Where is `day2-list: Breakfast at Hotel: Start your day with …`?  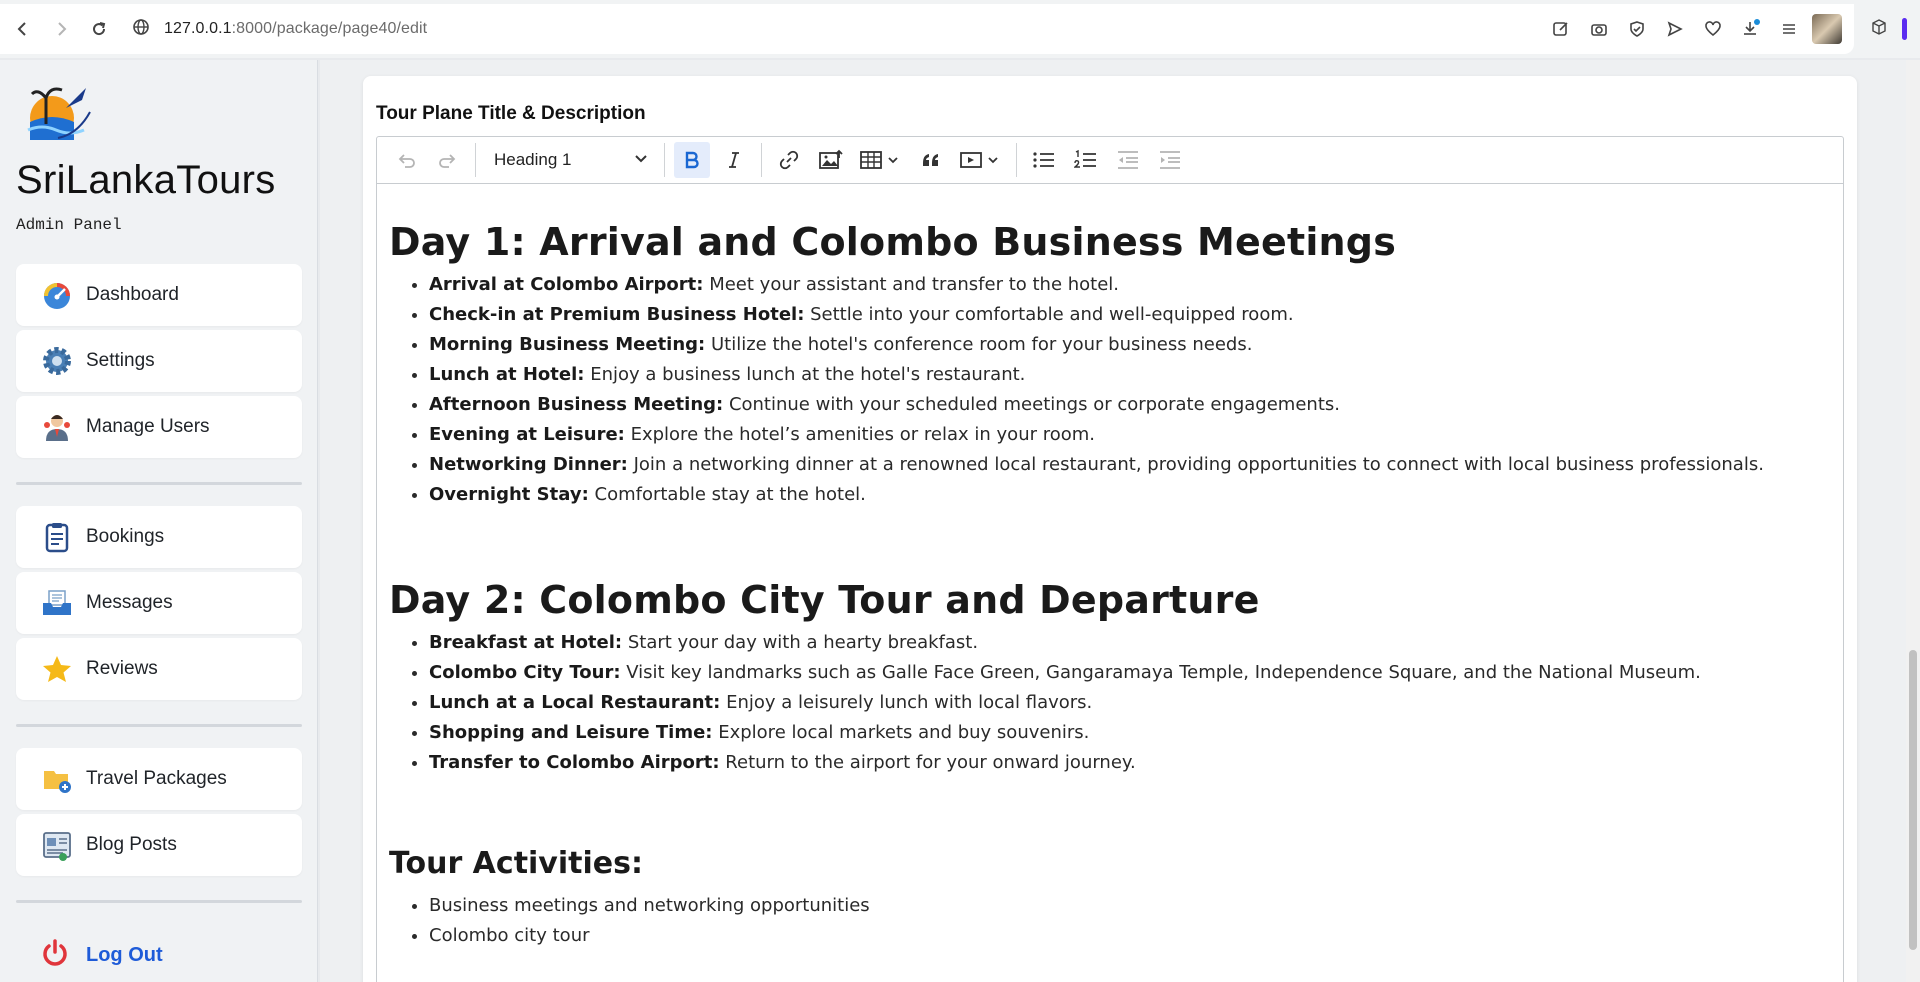 day2-list: Breakfast at Hotel: Start your day with … is located at coordinates (1110, 703).